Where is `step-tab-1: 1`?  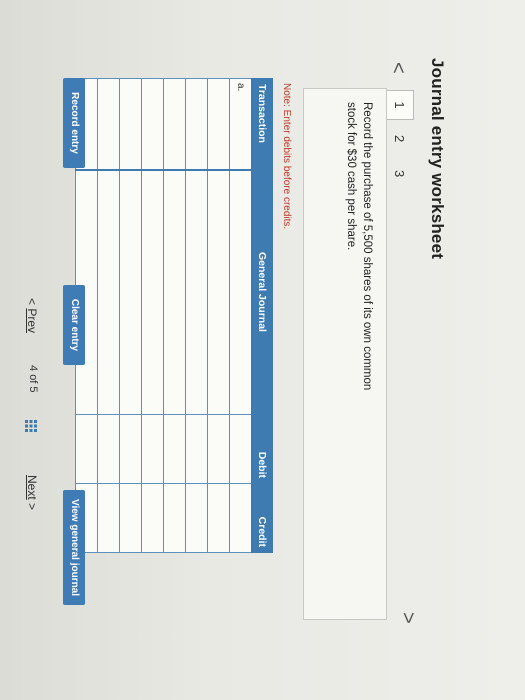
step-tab-1: 1 is located at coordinates (399, 105).